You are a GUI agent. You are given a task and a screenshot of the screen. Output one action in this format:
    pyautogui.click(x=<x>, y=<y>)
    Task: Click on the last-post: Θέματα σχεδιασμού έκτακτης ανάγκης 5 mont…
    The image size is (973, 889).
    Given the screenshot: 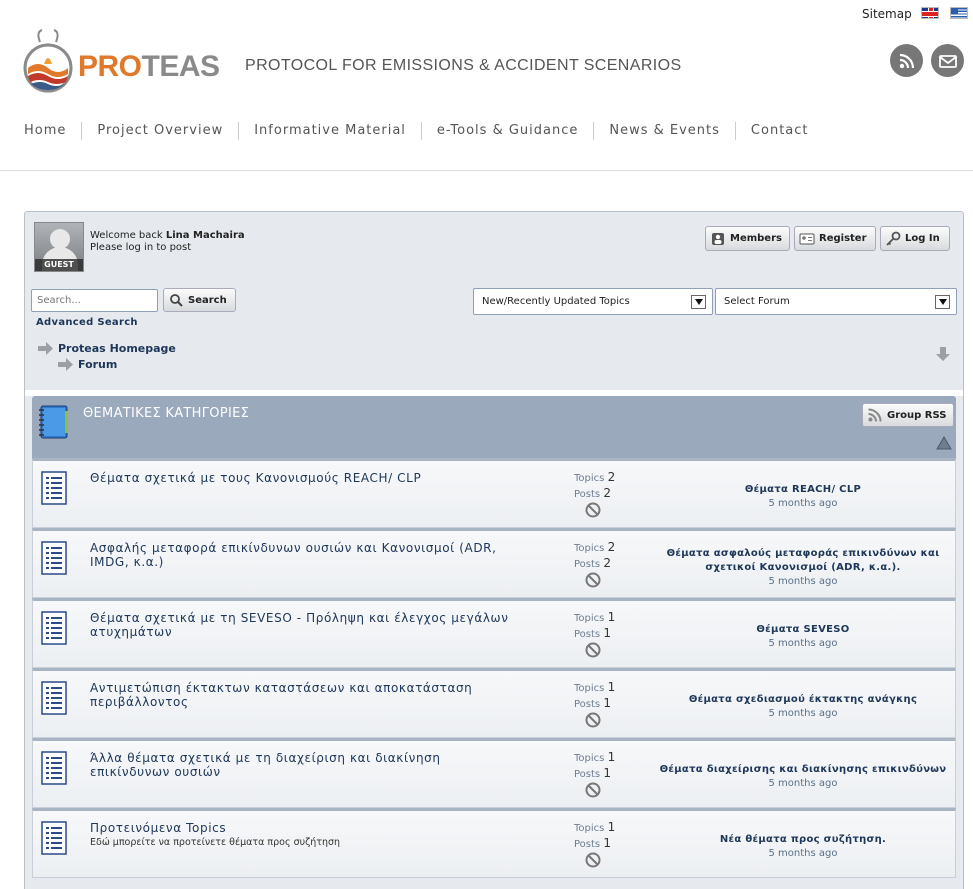 What is the action you would take?
    pyautogui.click(x=803, y=707)
    